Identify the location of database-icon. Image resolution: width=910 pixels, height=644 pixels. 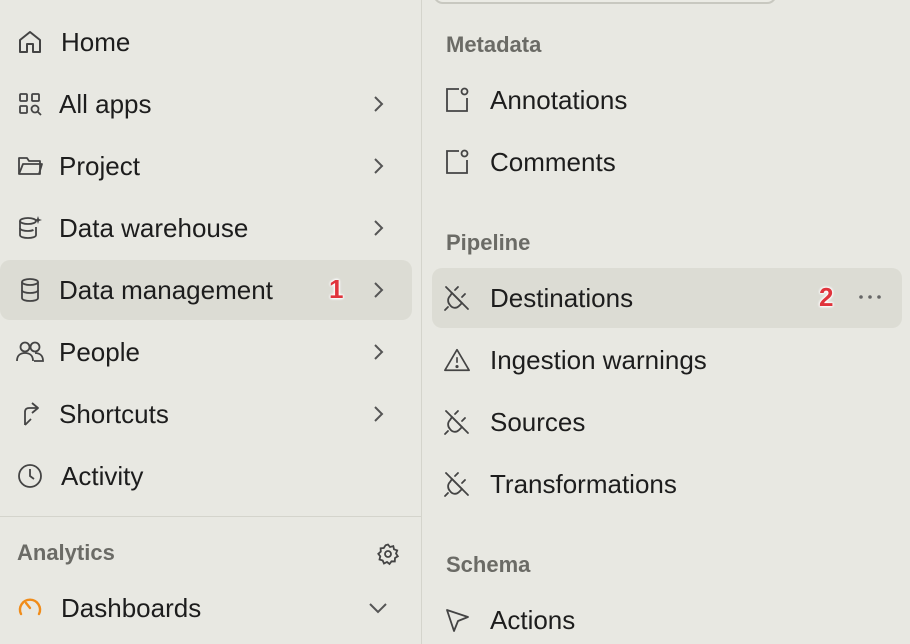
(30, 290).